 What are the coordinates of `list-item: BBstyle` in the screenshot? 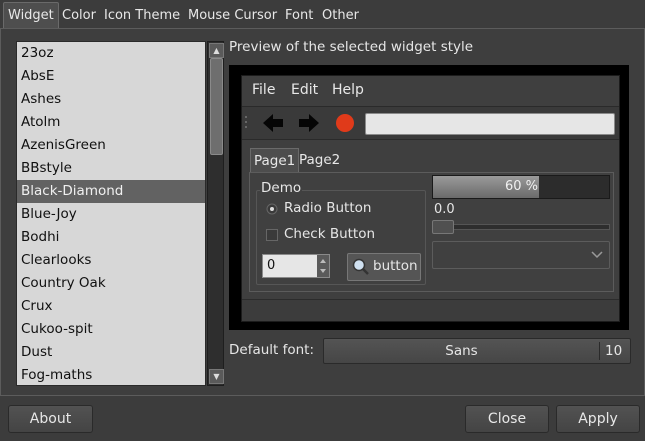 It's located at (111, 168).